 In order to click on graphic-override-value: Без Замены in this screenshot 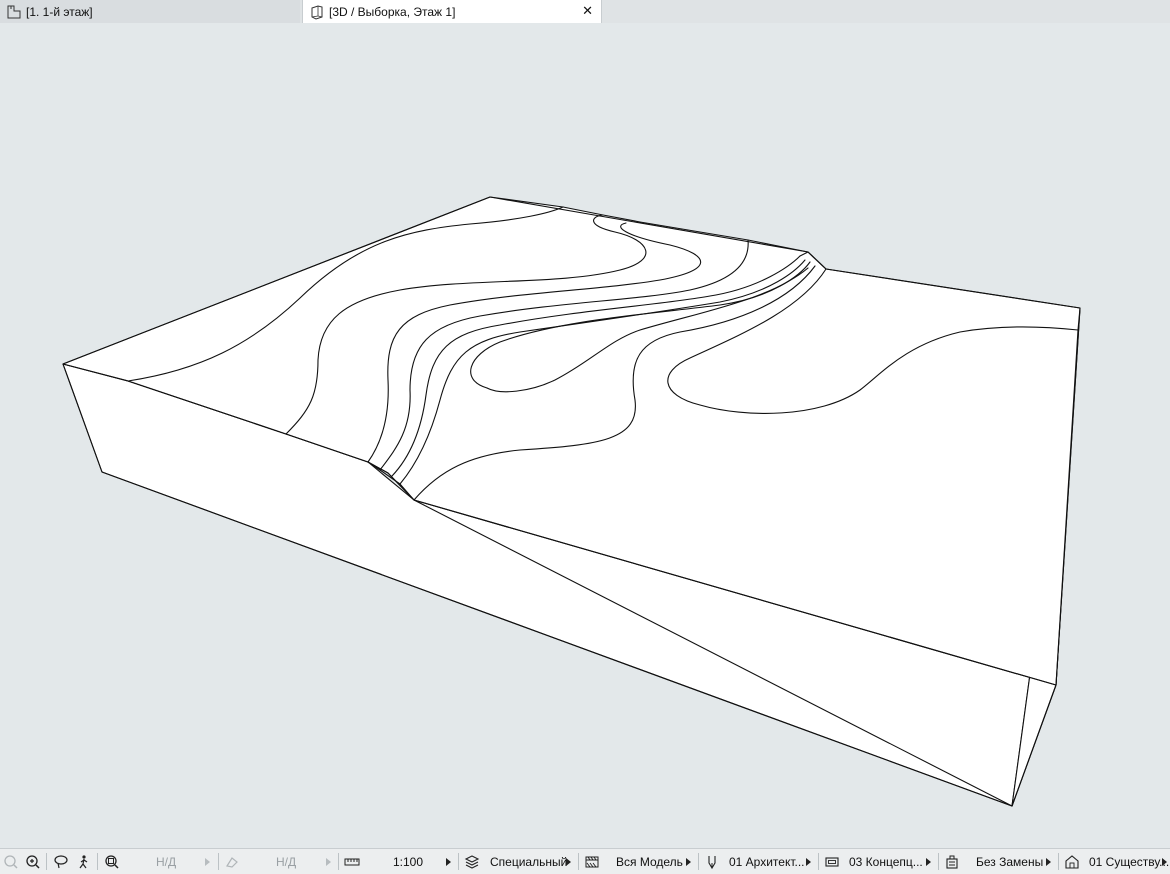, I will do `click(1010, 861)`.